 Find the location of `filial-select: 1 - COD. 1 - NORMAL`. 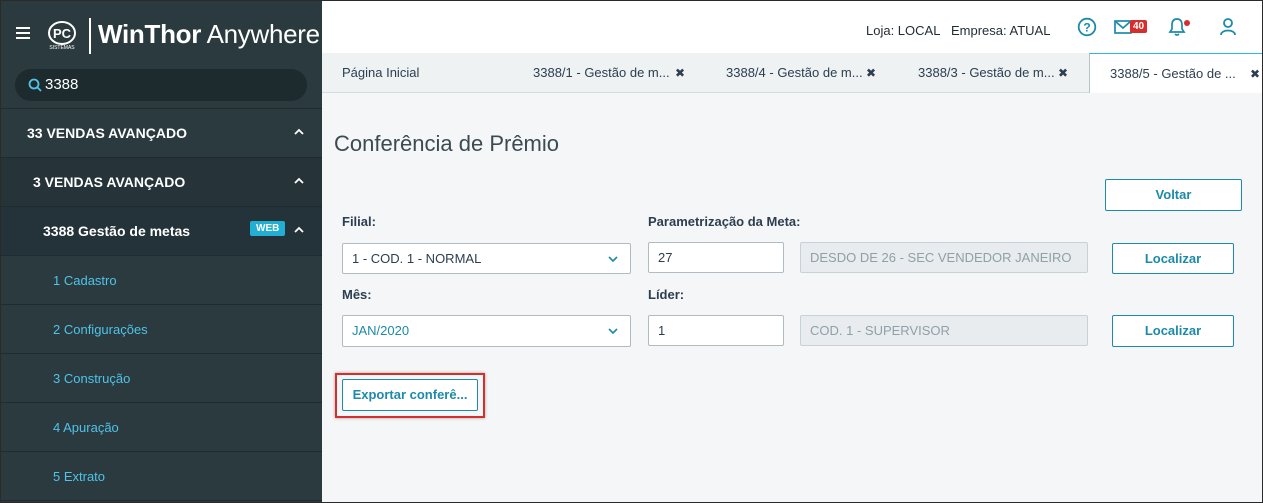

filial-select: 1 - COD. 1 - NORMAL is located at coordinates (486, 258).